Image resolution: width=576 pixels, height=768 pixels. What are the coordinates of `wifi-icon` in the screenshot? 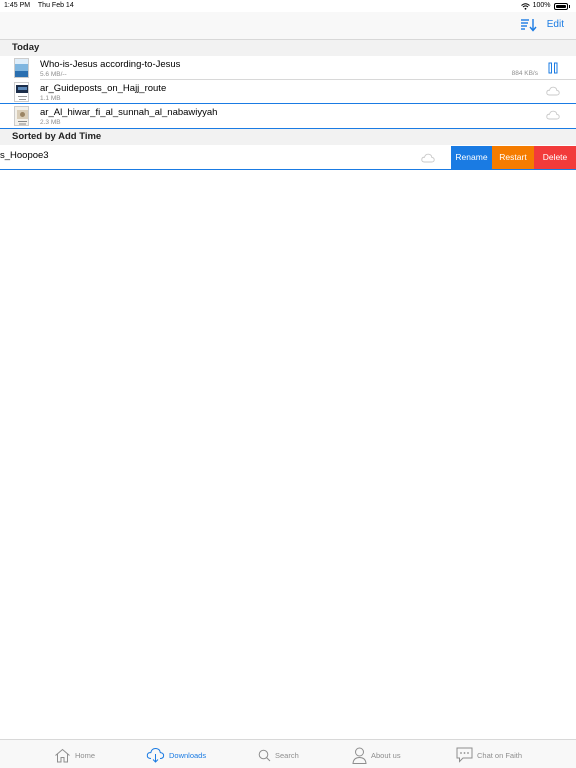 It's located at (525, 6).